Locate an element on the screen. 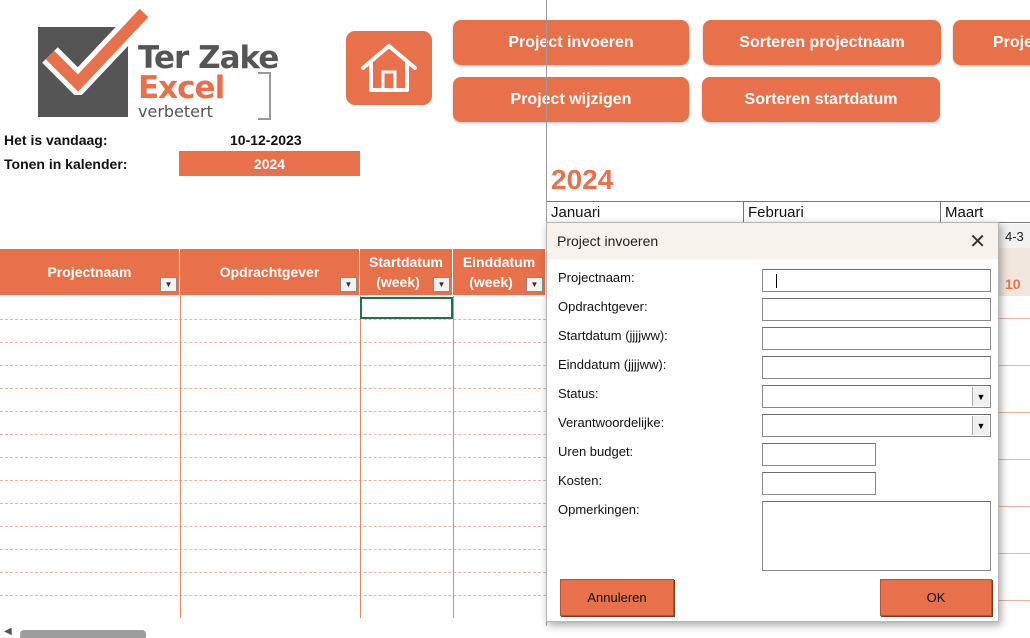  opdrachtgever-label: Opdrachtgever: is located at coordinates (603, 306).